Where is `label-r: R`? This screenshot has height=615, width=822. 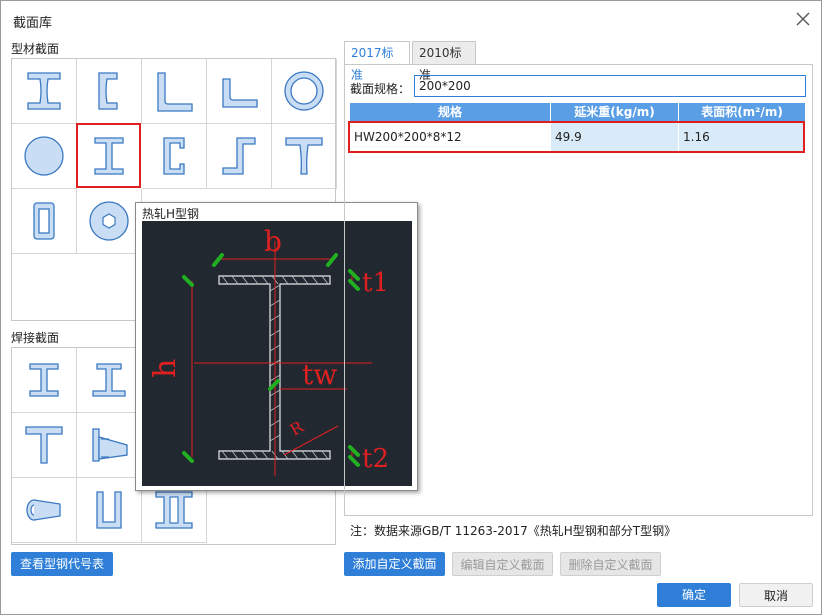 label-r: R is located at coordinates (297, 428).